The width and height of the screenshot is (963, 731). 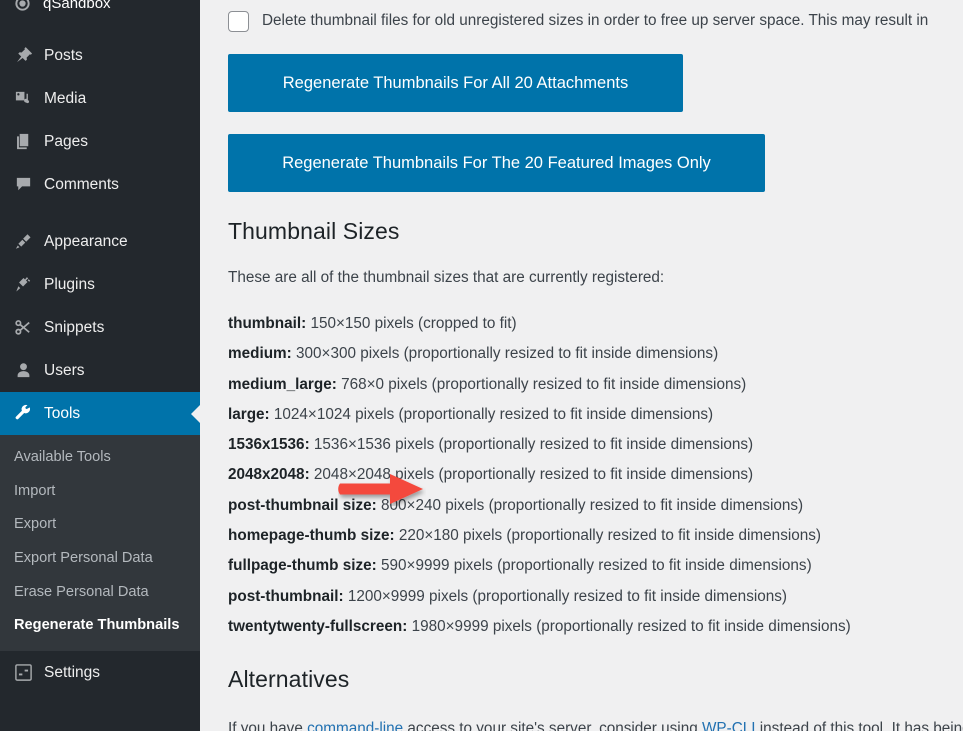 I want to click on wp-cli-link: WP-CLI, so click(x=729, y=725).